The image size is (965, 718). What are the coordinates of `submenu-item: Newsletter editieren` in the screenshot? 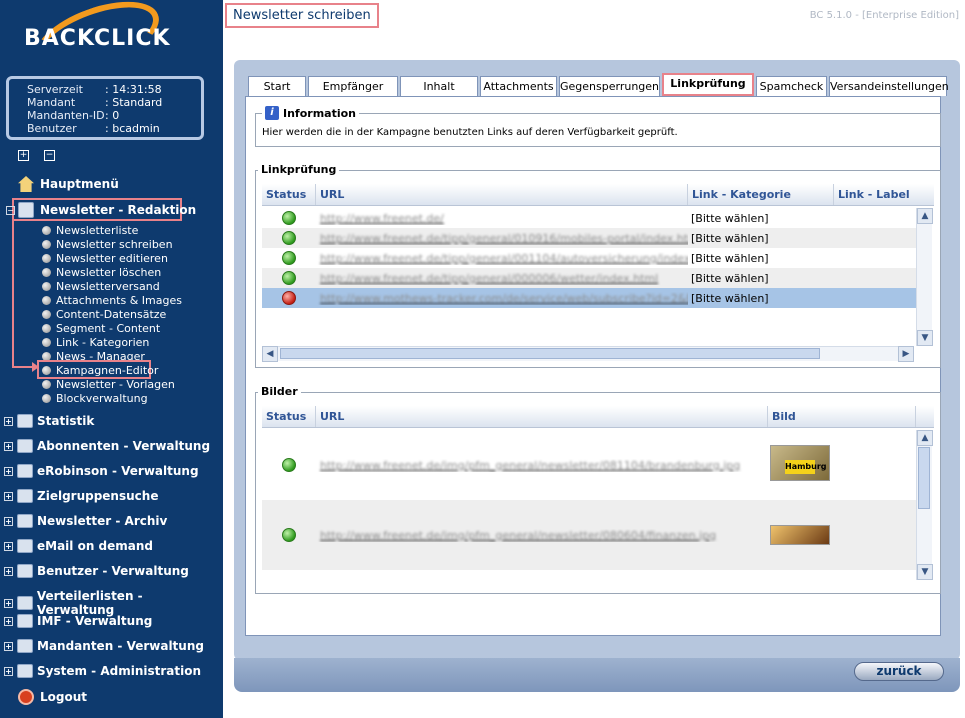 It's located at (105, 258).